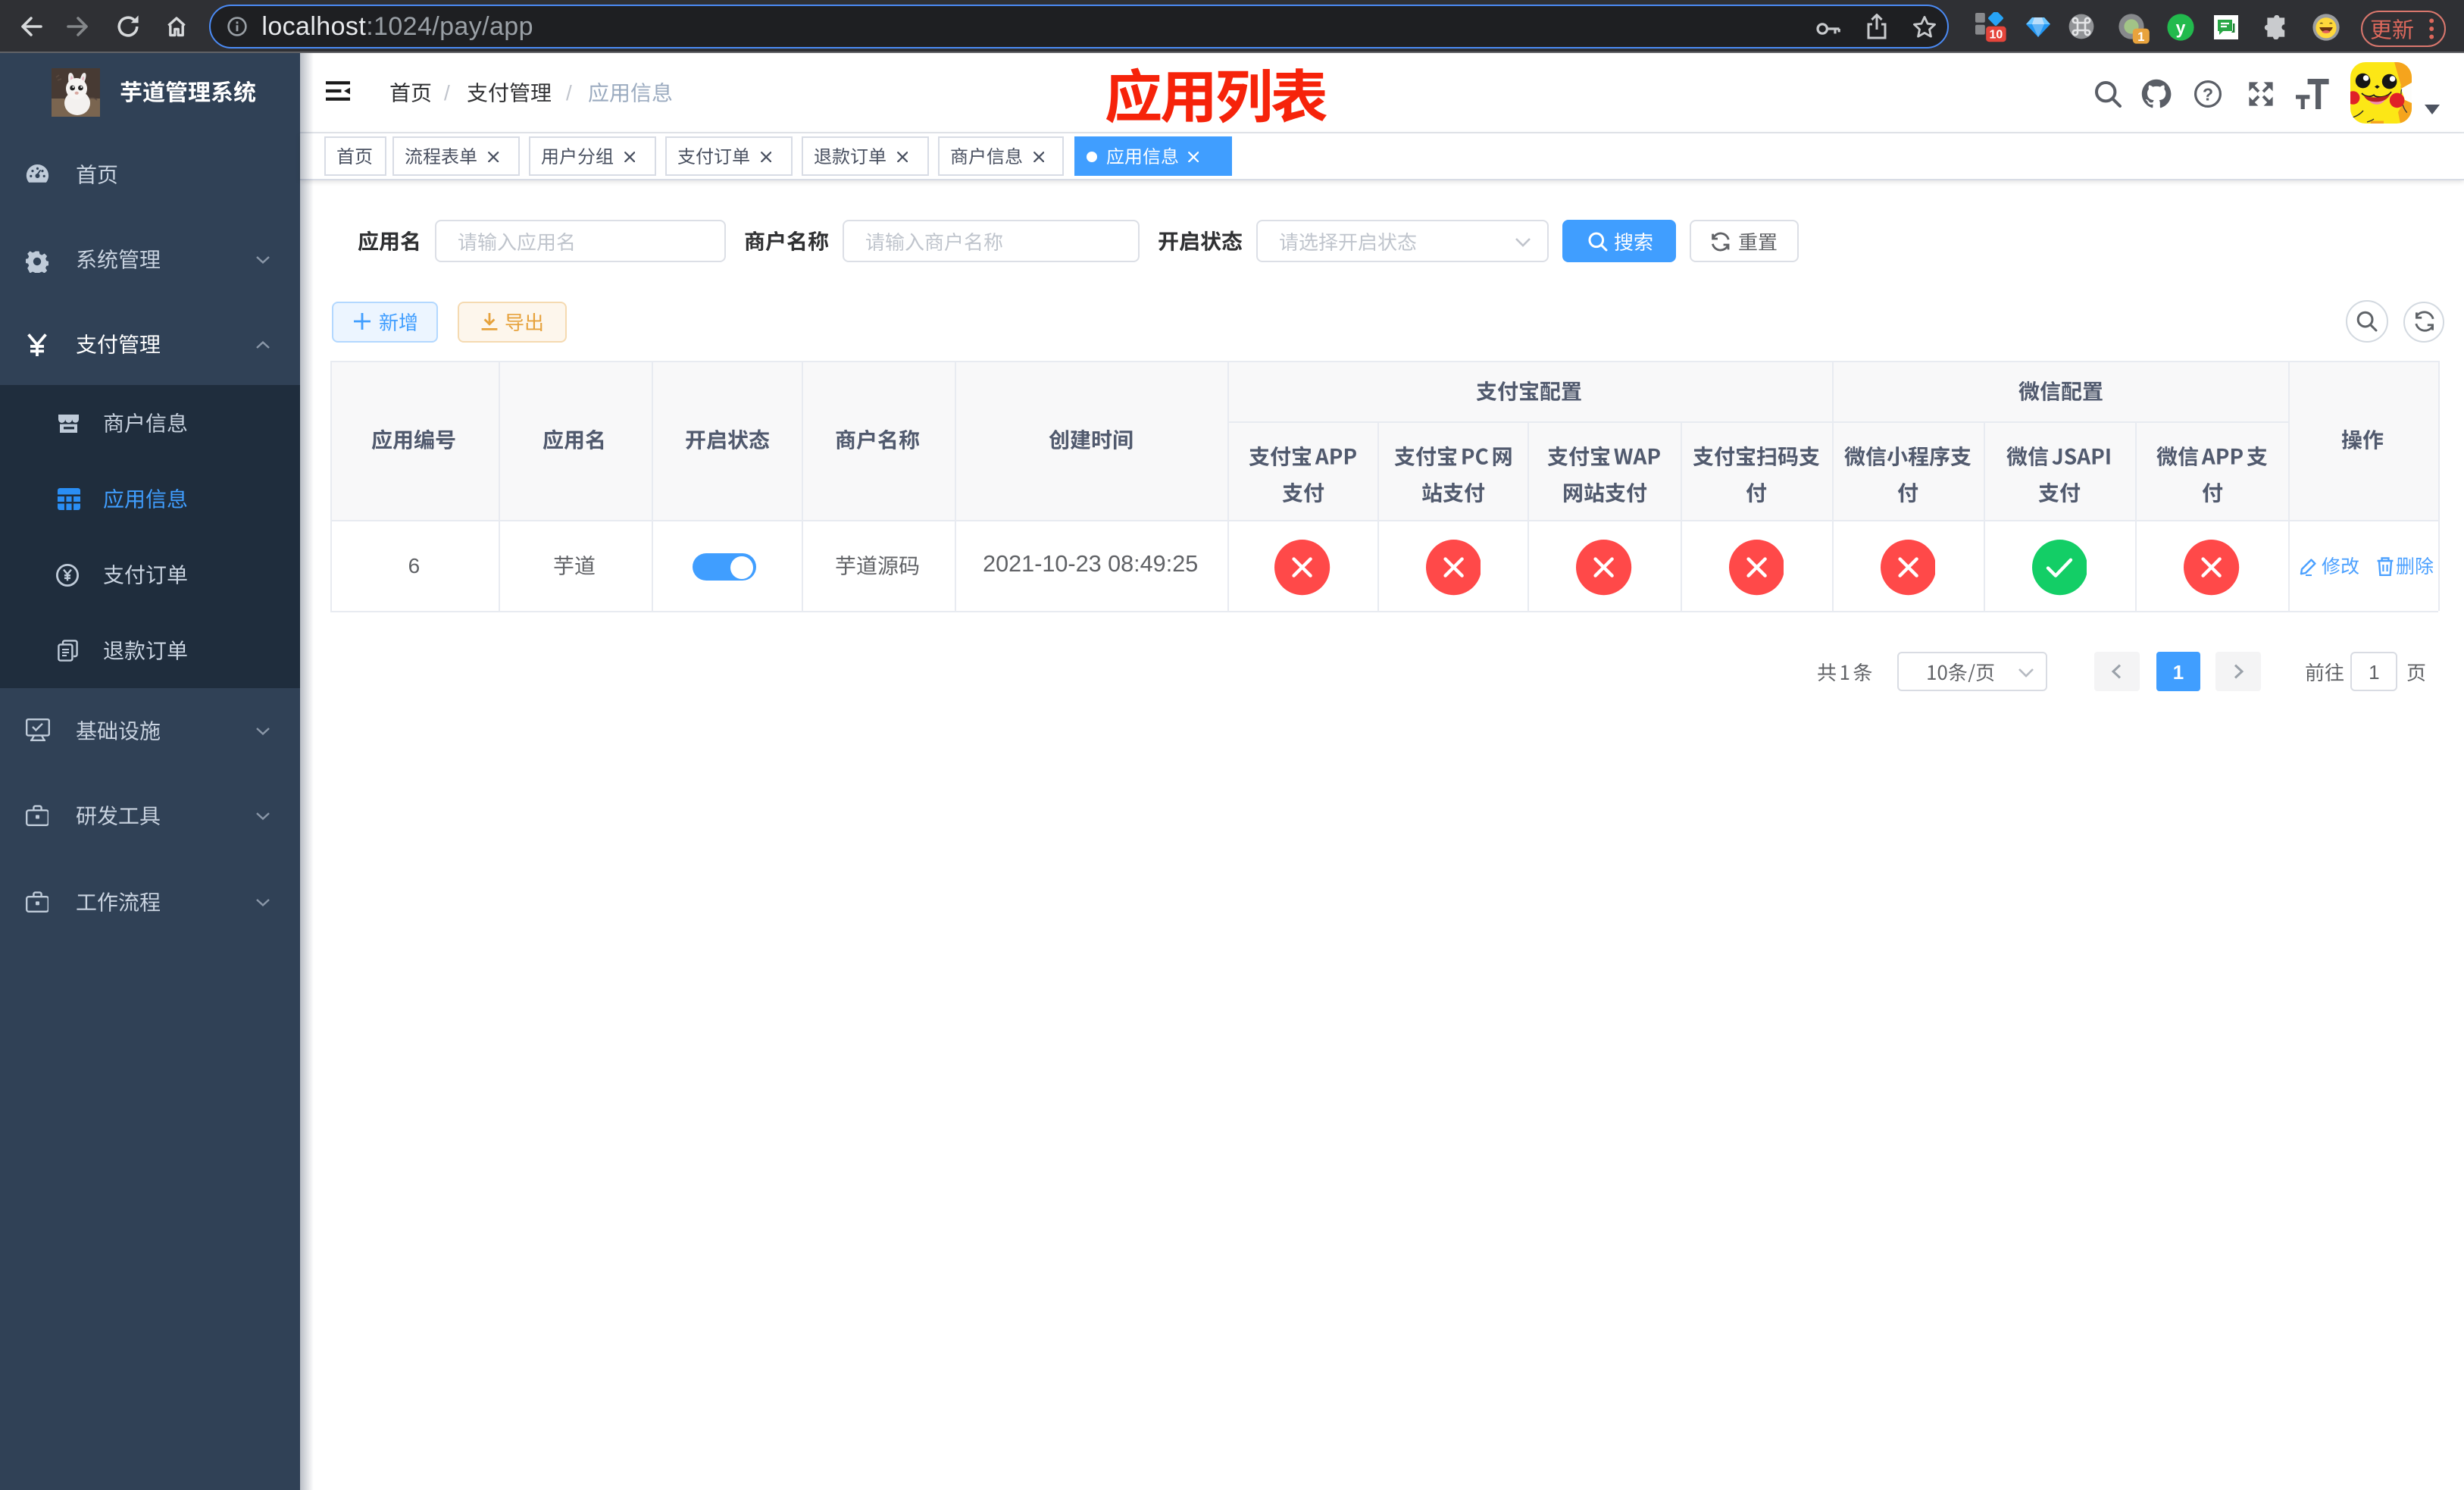  Describe the element at coordinates (2140, 37) in the screenshot. I see `svg-text: 1` at that location.